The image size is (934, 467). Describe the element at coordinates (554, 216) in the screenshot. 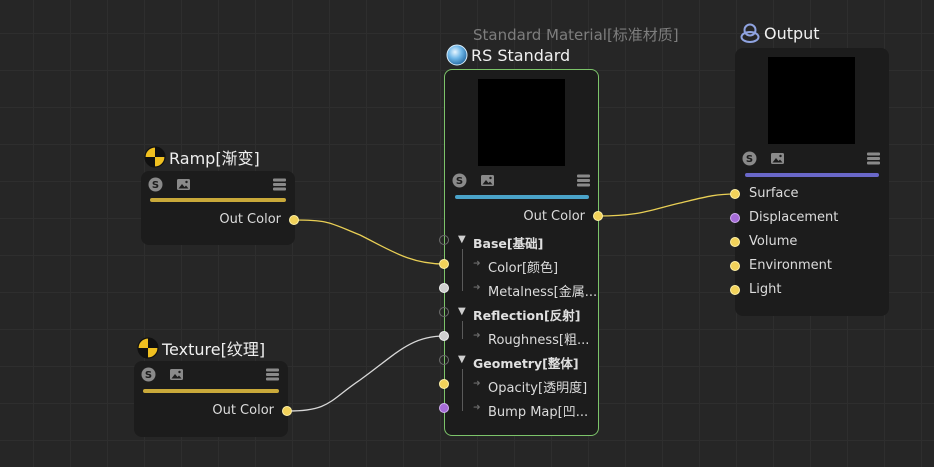

I see `rs-out-color-label: Out Color` at that location.